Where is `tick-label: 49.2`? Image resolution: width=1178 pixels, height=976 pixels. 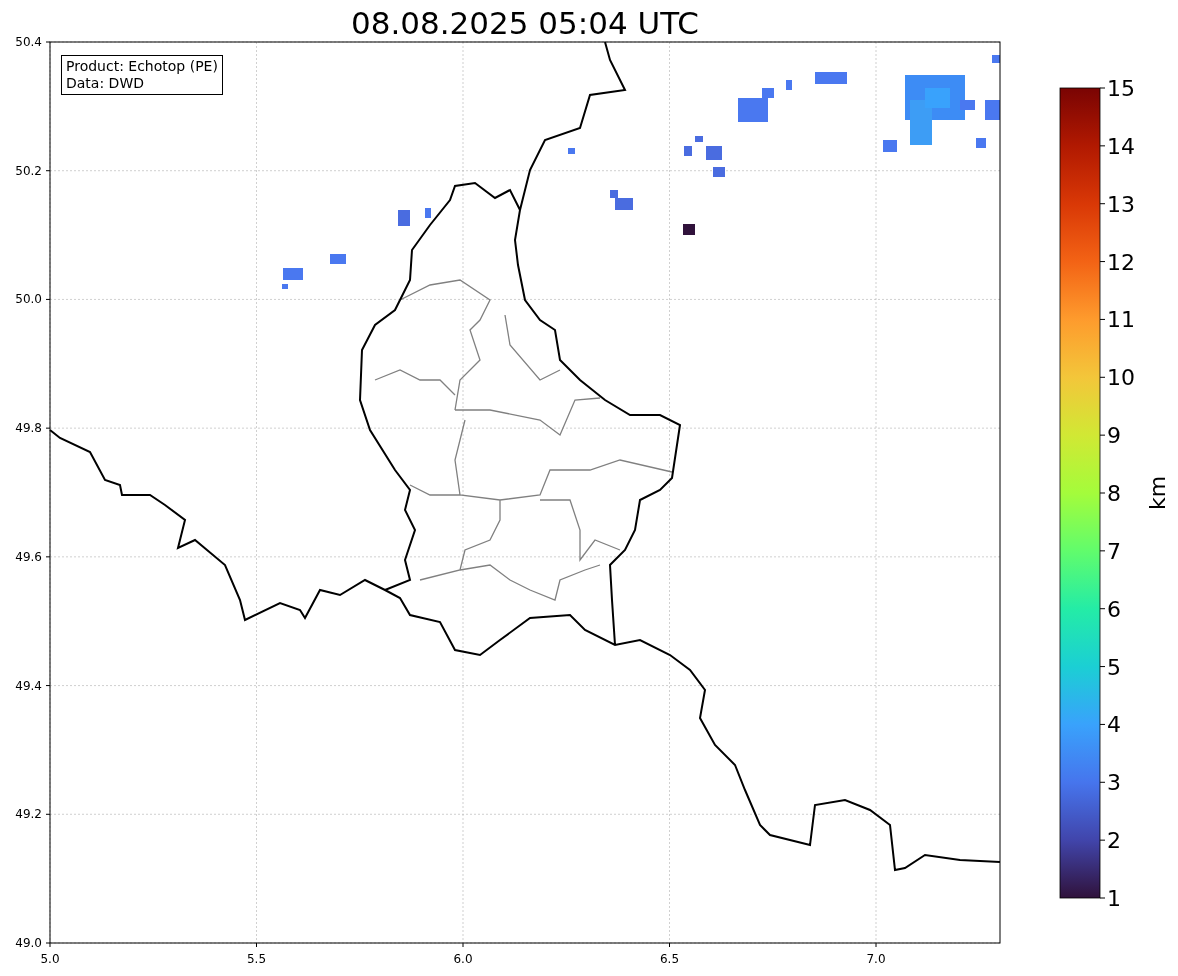 tick-label: 49.2 is located at coordinates (28, 814).